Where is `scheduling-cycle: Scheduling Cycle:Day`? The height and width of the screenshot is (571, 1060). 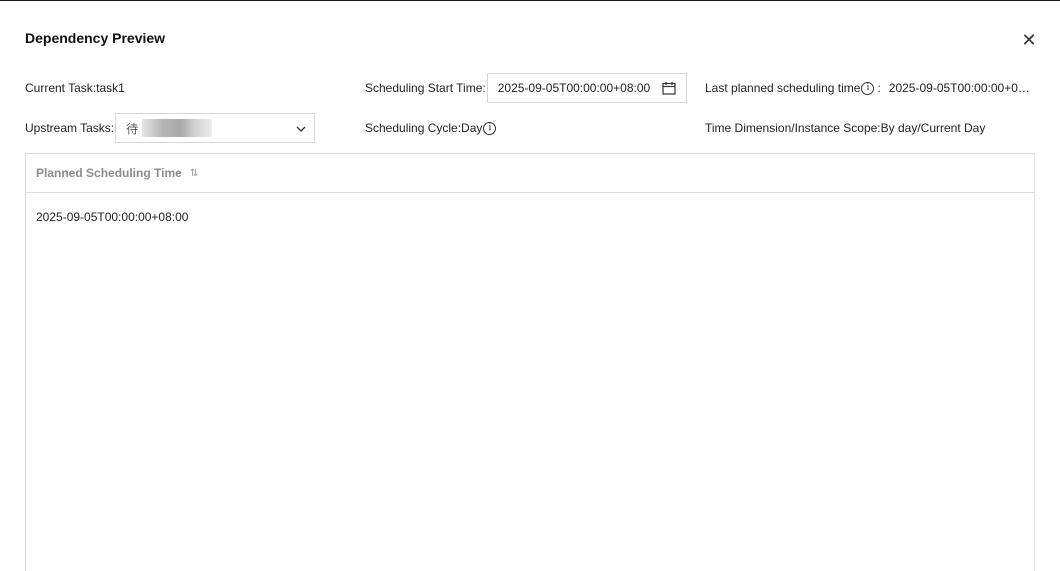 scheduling-cycle: Scheduling Cycle:Day is located at coordinates (424, 128).